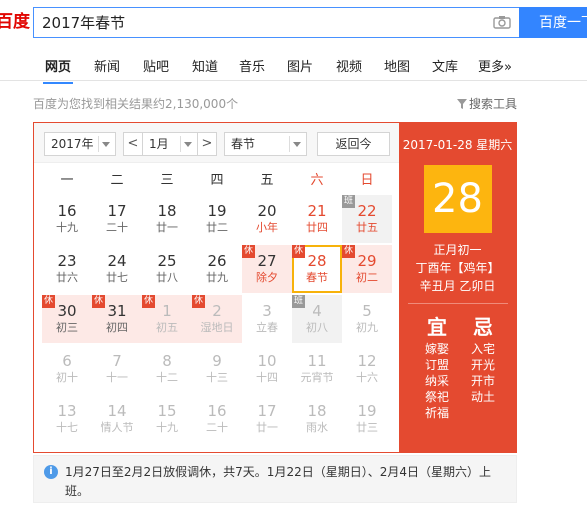 The image size is (587, 507). What do you see at coordinates (367, 180) in the screenshot?
I see `weekday-label: 日` at bounding box center [367, 180].